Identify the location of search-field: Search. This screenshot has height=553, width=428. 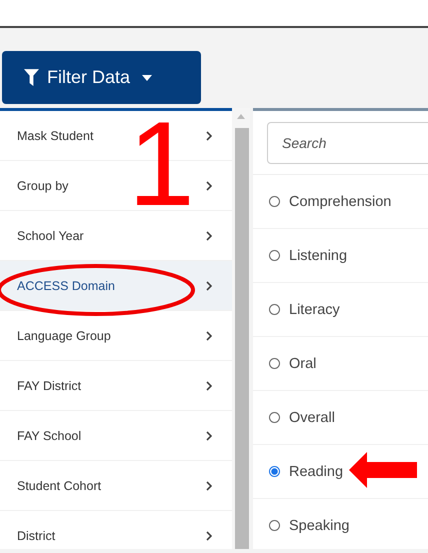
(347, 143).